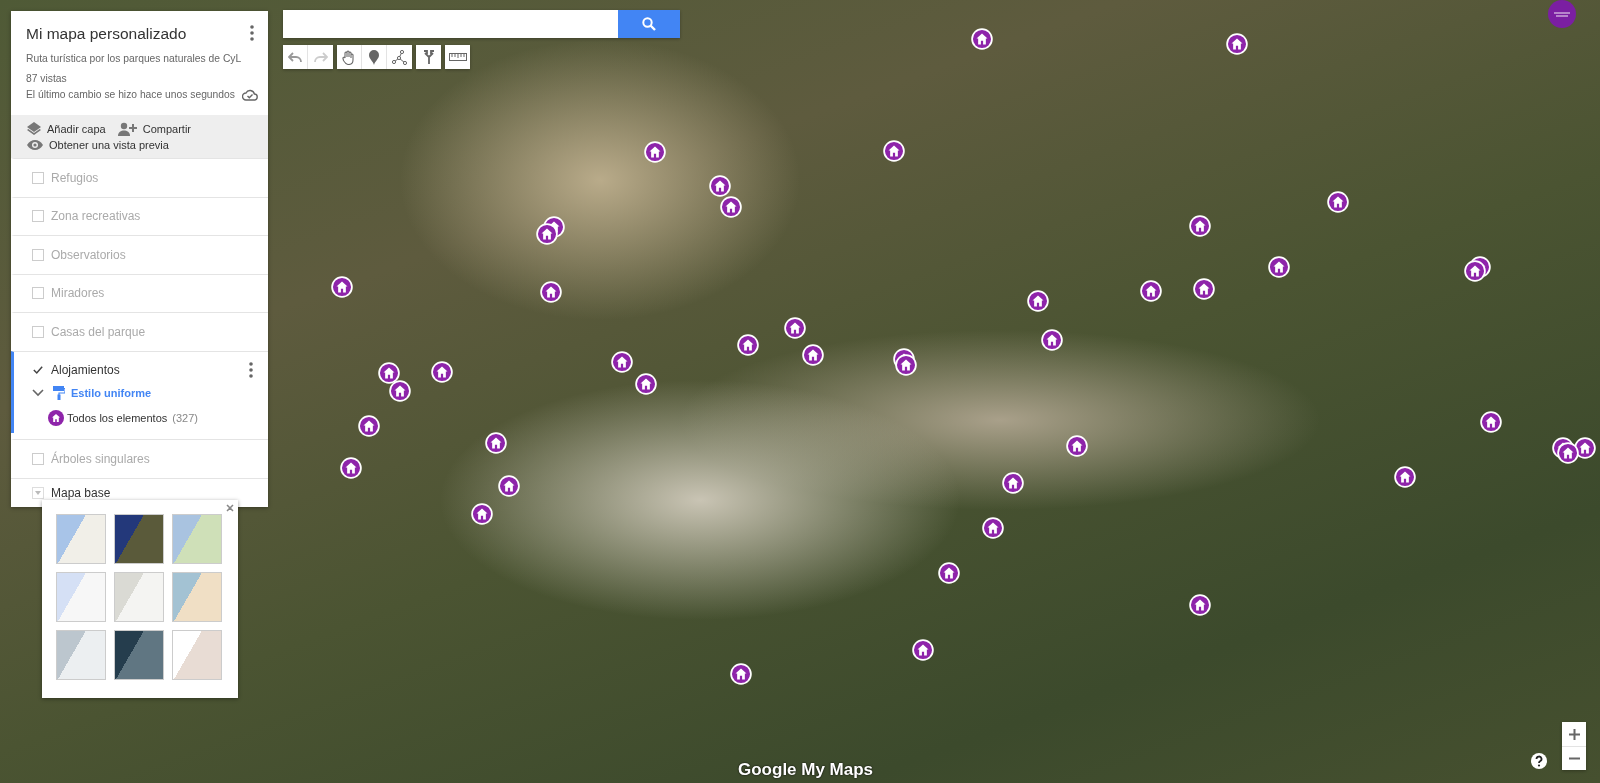  I want to click on measure-button, so click(457, 57).